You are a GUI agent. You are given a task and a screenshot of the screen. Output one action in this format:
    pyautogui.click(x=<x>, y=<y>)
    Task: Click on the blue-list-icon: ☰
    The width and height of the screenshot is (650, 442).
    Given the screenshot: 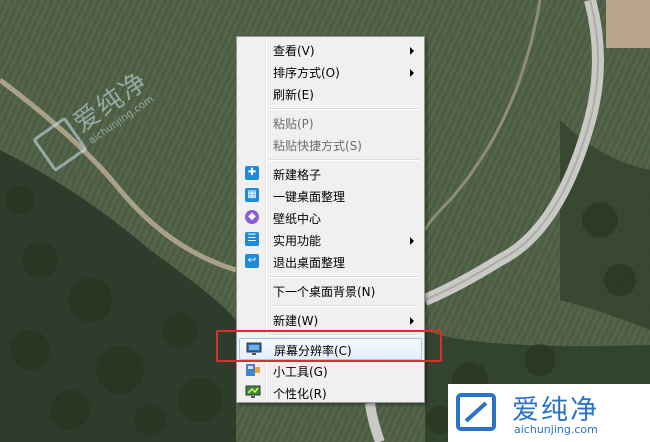 What is the action you would take?
    pyautogui.click(x=252, y=239)
    